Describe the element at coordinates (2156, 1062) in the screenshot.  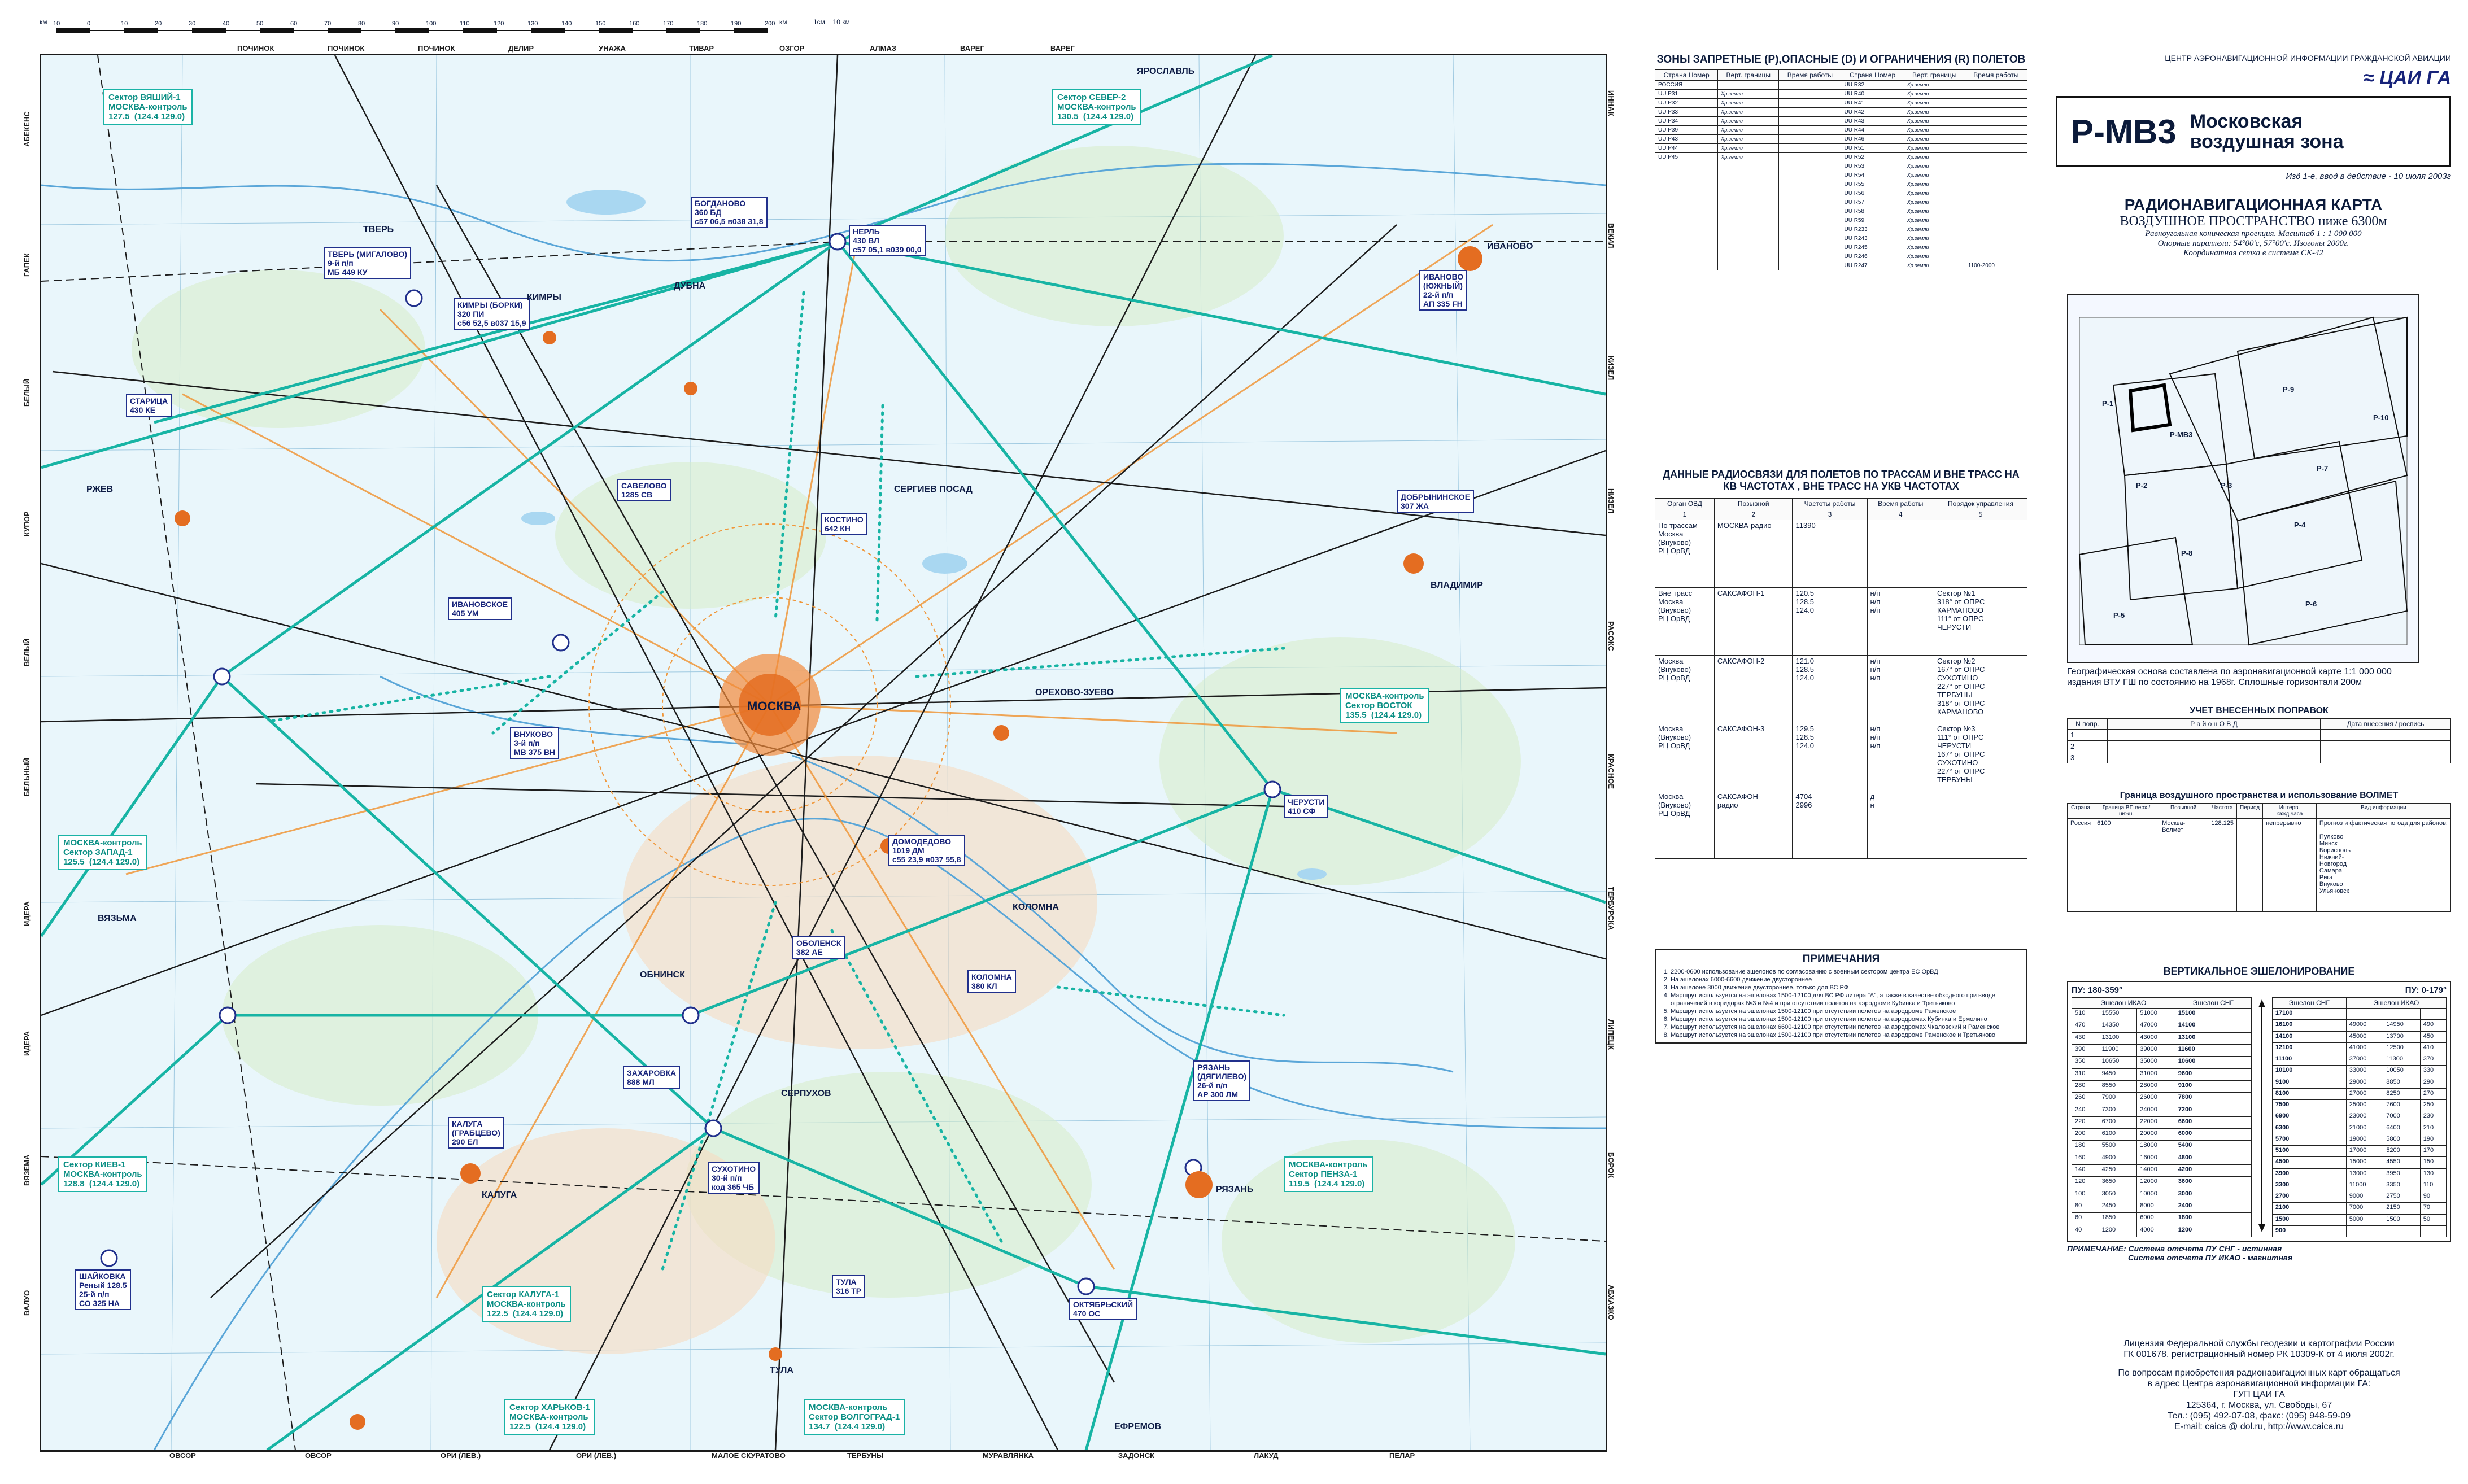
I see `level-cell: 35000` at that location.